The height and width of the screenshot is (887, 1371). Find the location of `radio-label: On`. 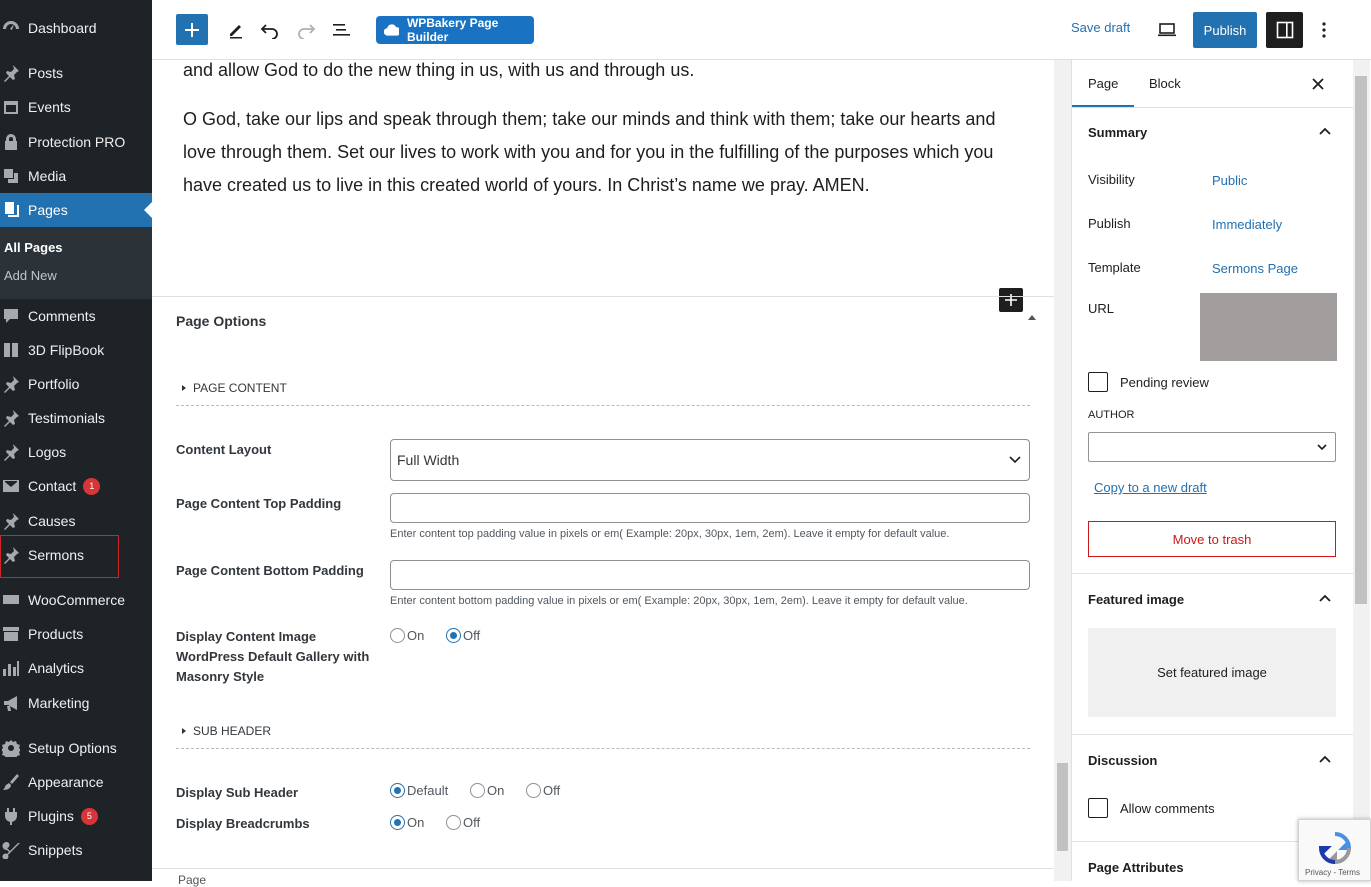

radio-label: On is located at coordinates (416, 822).